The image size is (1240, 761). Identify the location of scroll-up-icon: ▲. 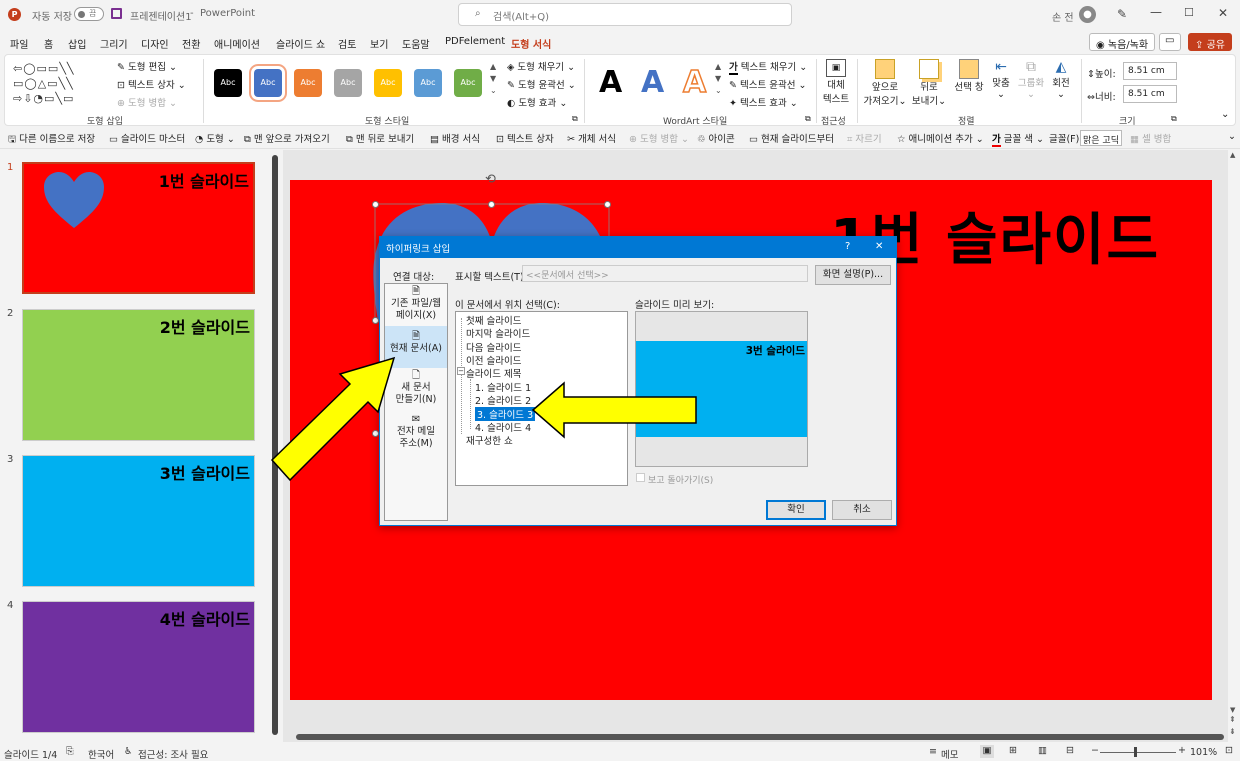
(1232, 155).